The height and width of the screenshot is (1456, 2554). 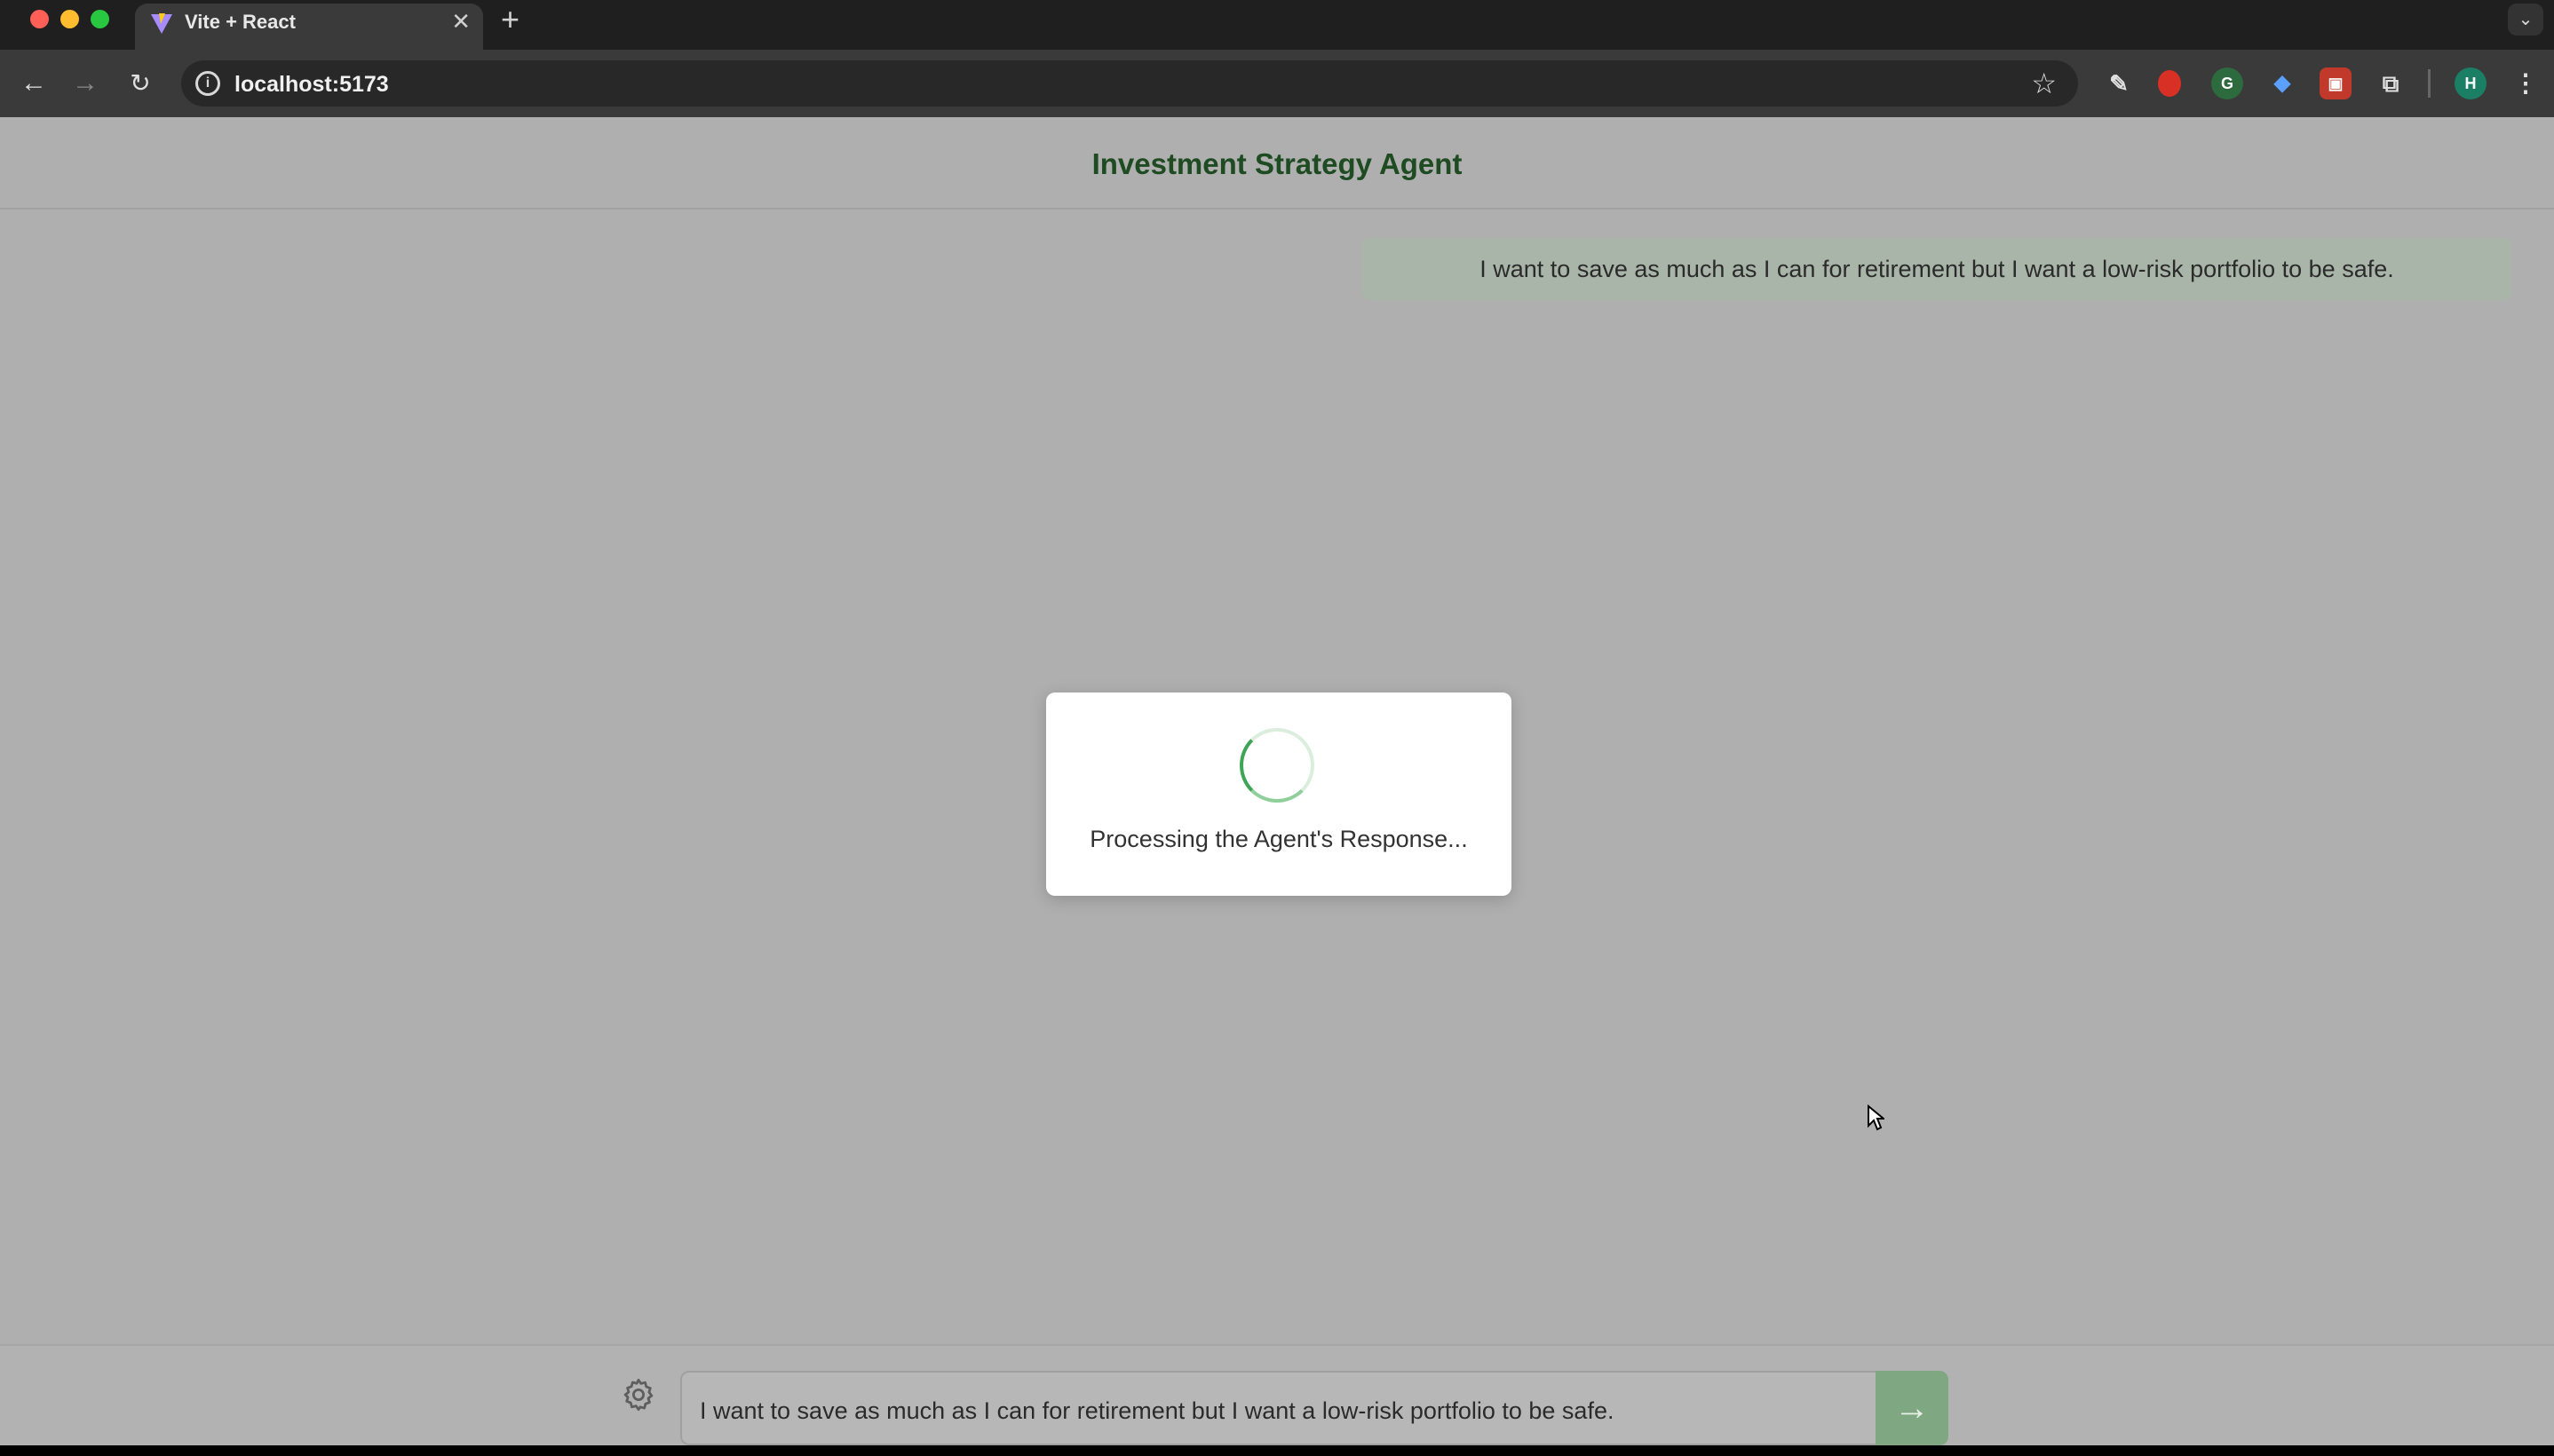 What do you see at coordinates (2282, 83) in the screenshot?
I see `gem-extension-icon: ◆` at bounding box center [2282, 83].